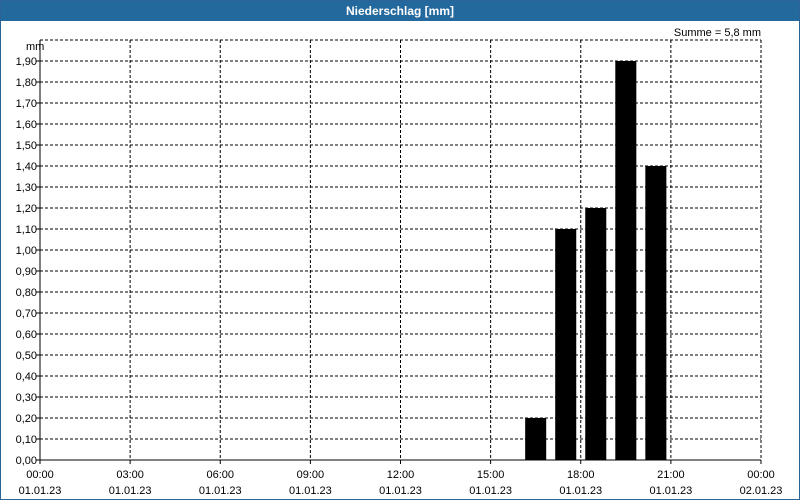 This screenshot has height=500, width=800. Describe the element at coordinates (26, 209) in the screenshot. I see `y-tick-label: 1,20` at that location.